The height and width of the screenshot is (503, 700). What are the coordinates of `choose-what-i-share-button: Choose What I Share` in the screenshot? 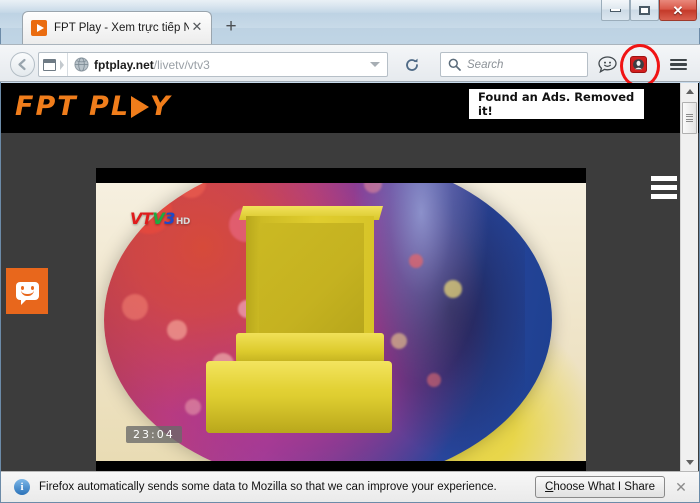 It's located at (600, 487).